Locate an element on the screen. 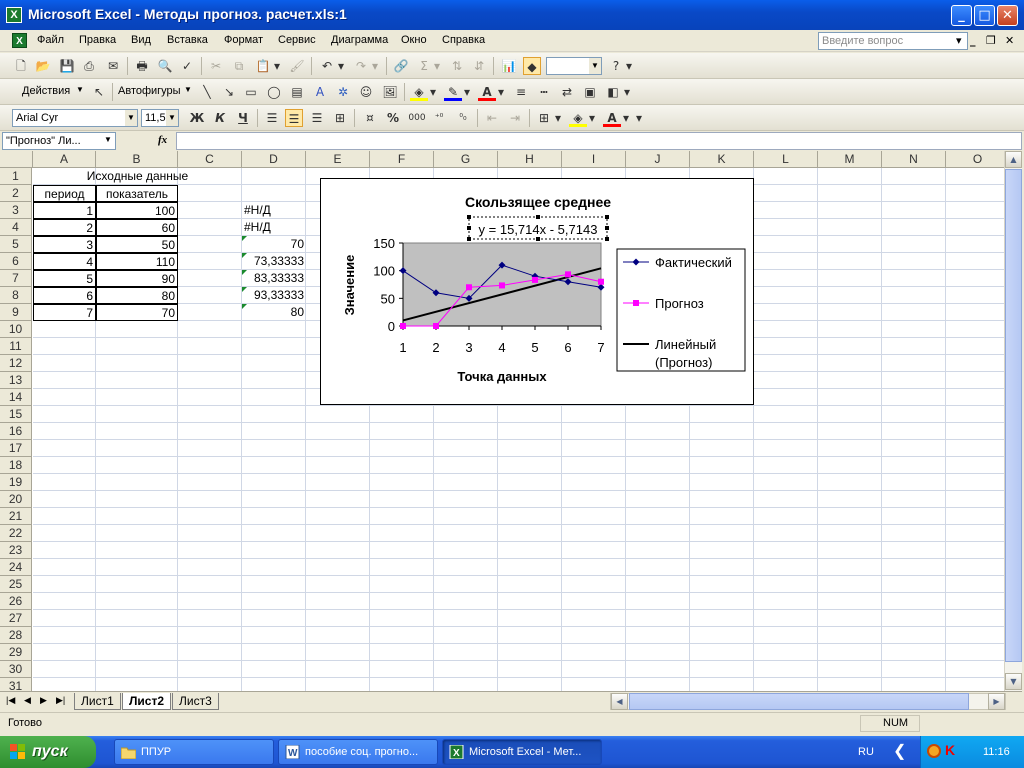 This screenshot has width=1024, height=768. row-header: 29 is located at coordinates (16, 652).